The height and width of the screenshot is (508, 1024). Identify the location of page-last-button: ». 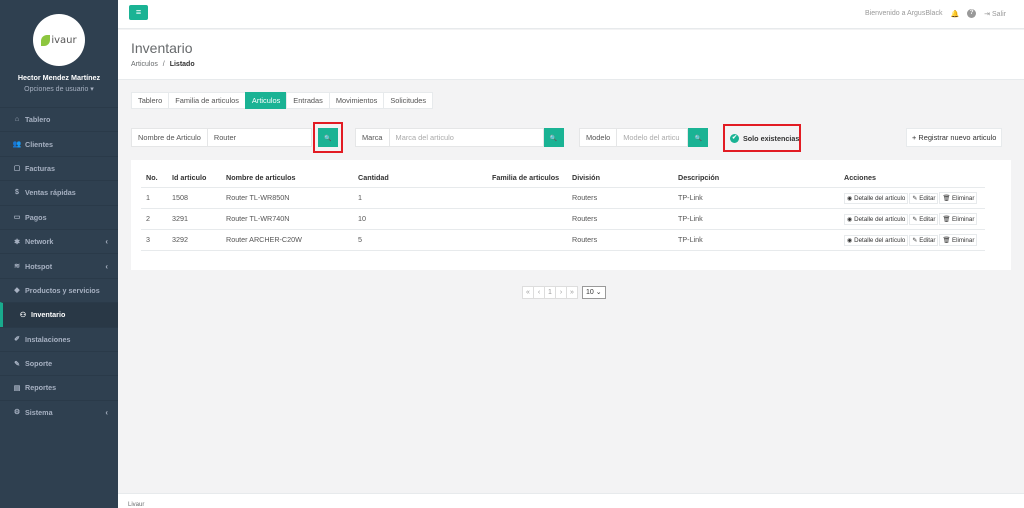
(572, 292).